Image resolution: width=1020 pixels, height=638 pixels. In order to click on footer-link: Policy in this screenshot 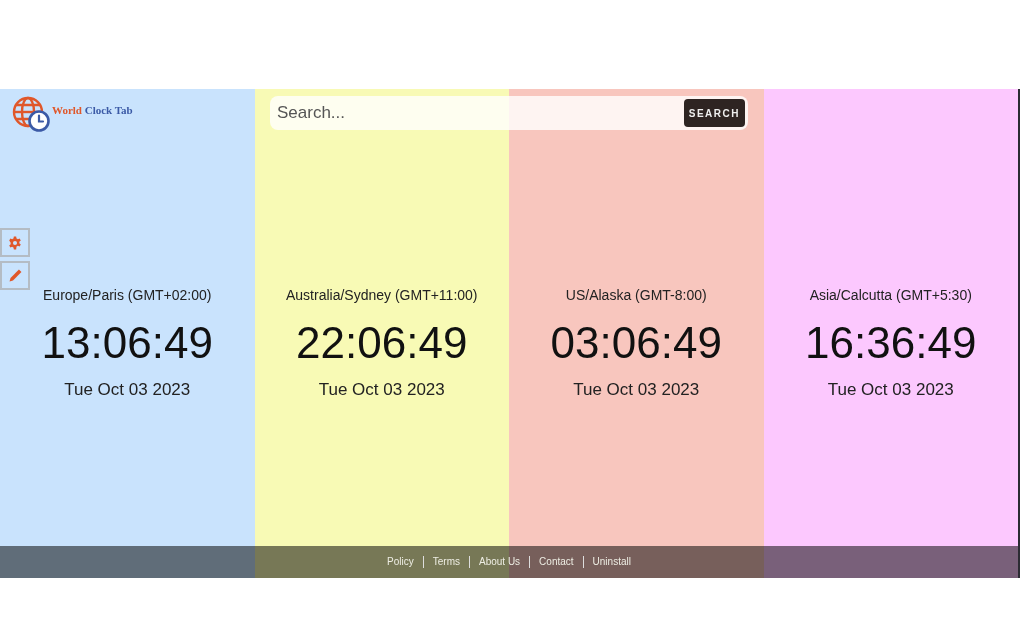, I will do `click(400, 562)`.